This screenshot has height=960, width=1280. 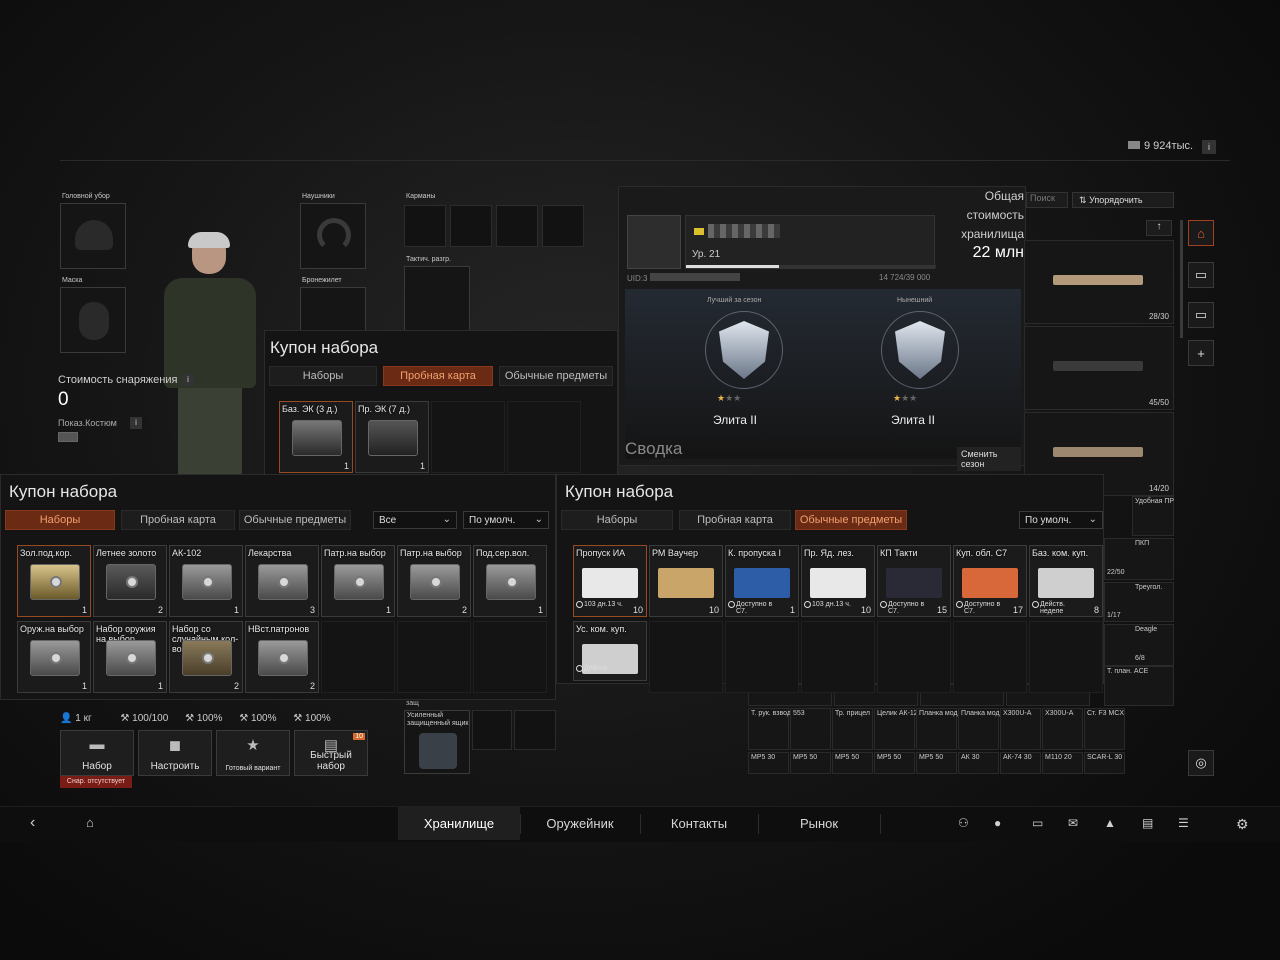 What do you see at coordinates (838, 581) in the screenshot?
I see `coupon-item: Пр. Яд. лез. 103 дн.13 ч. 10` at bounding box center [838, 581].